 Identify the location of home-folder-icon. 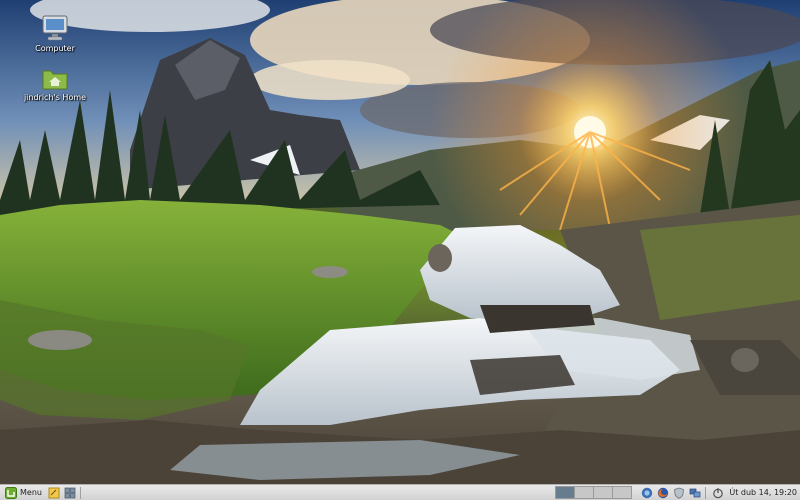
(55, 80).